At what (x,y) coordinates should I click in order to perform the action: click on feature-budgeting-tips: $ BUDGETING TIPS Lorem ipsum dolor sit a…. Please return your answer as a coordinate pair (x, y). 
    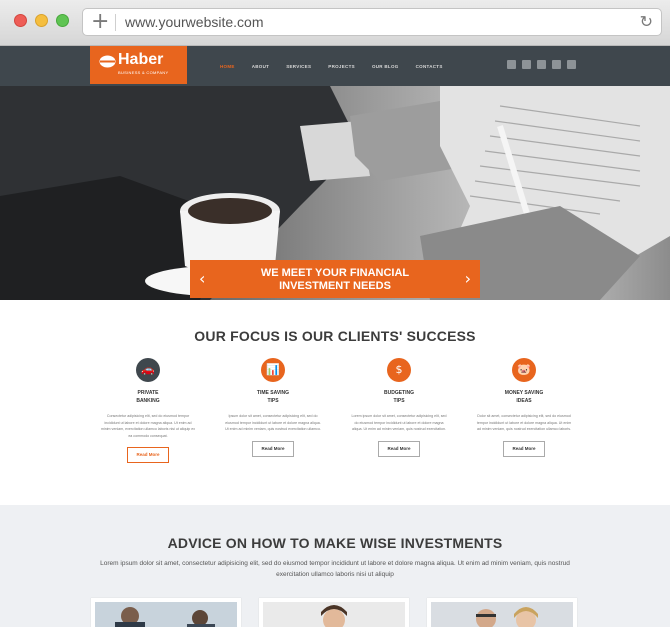
    Looking at the image, I should click on (399, 407).